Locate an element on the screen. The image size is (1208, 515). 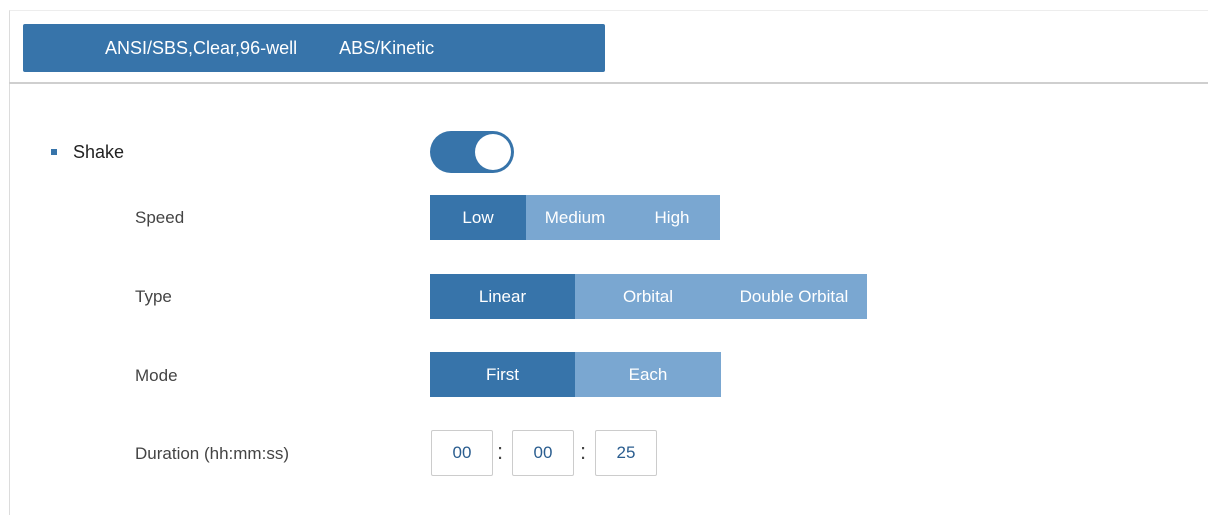
speed-option-low: Low is located at coordinates (478, 217).